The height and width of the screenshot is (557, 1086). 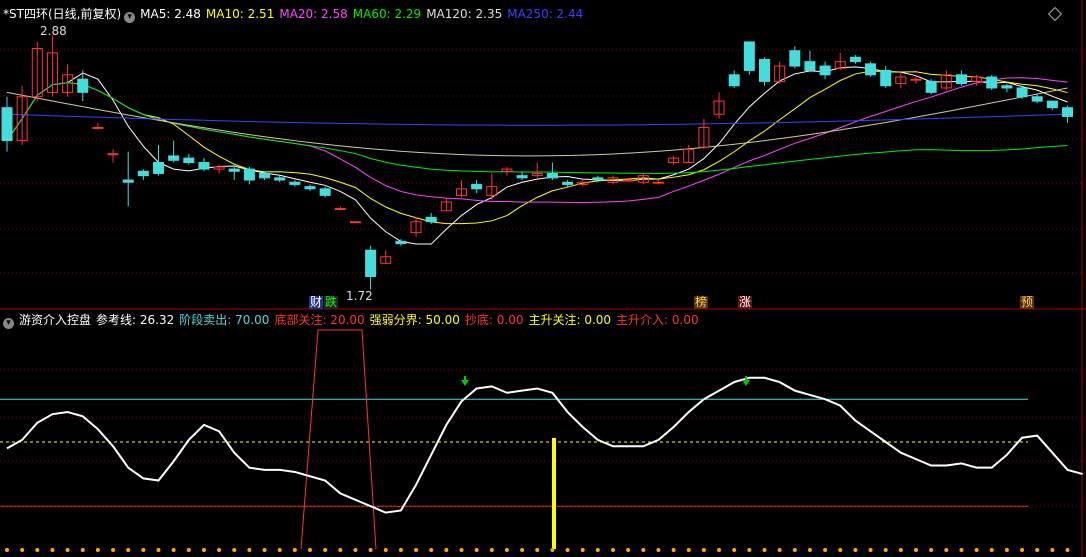 I want to click on main-rise-watch-label: 主升关注: 0.00, so click(x=570, y=320).